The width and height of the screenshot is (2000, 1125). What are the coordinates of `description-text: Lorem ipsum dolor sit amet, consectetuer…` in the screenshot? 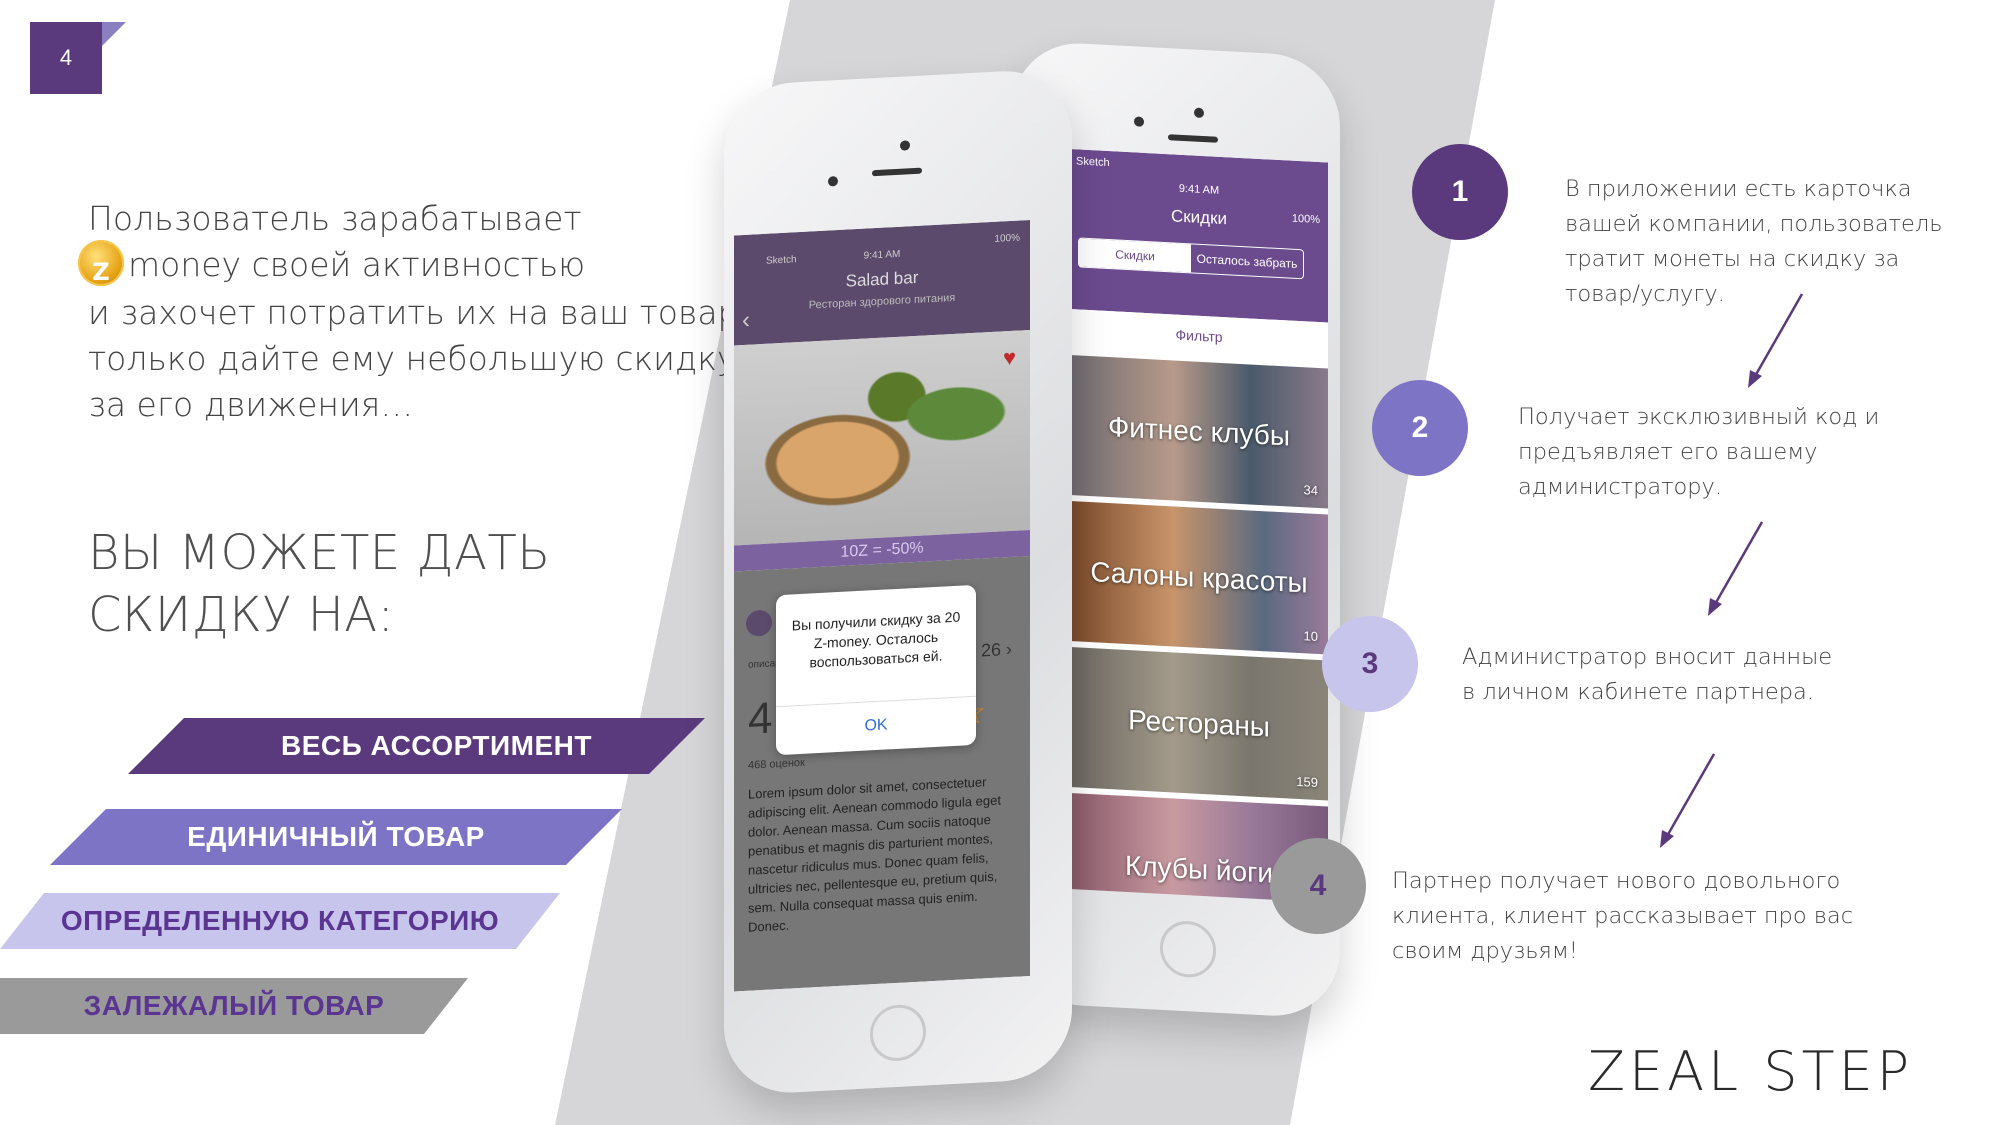 It's located at (874, 854).